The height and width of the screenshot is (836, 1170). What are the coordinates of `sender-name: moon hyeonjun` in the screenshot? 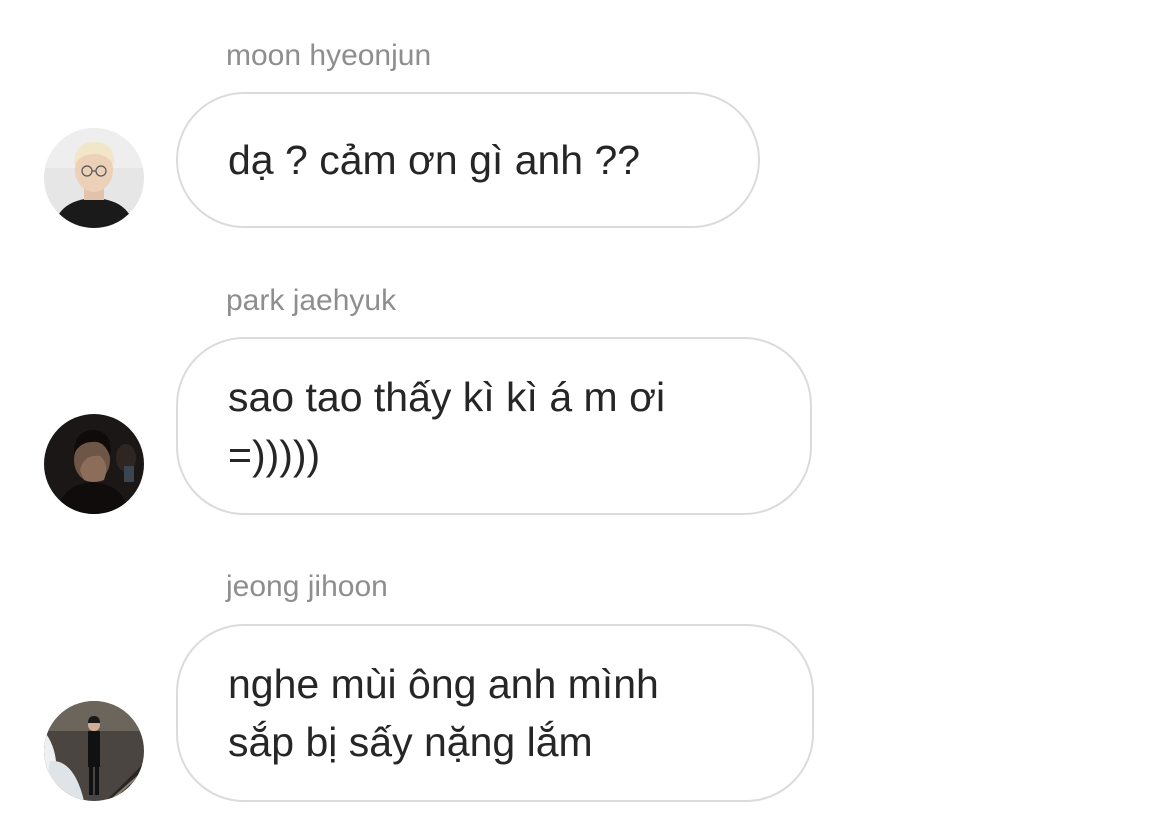 It's located at (329, 55).